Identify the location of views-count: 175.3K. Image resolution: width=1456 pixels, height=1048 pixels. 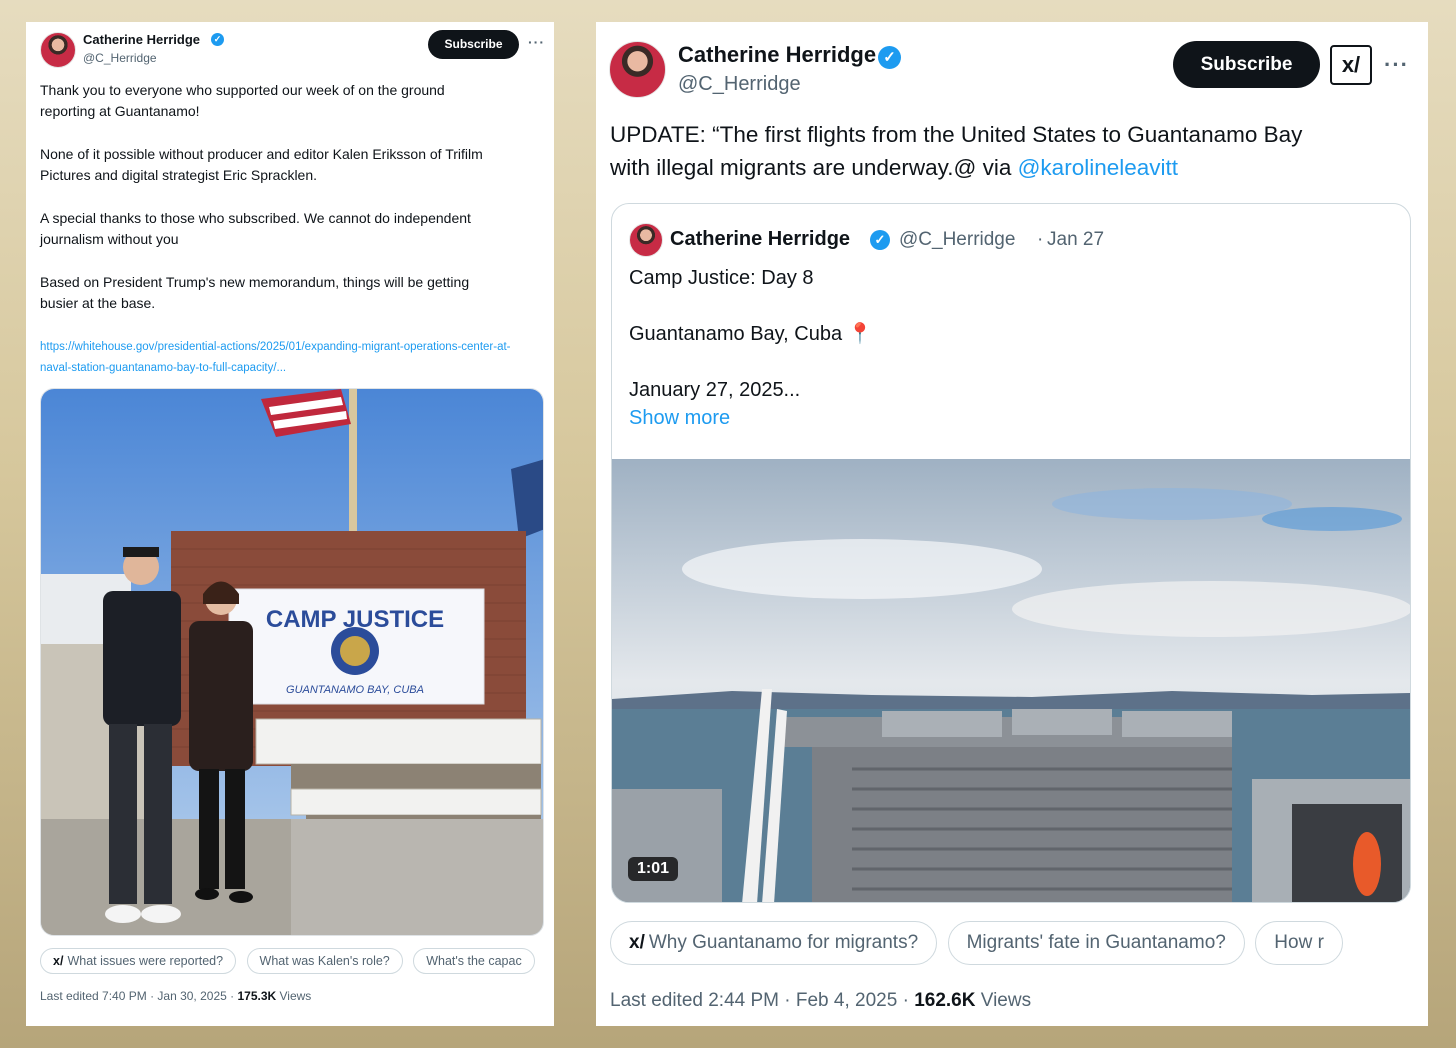
(257, 996).